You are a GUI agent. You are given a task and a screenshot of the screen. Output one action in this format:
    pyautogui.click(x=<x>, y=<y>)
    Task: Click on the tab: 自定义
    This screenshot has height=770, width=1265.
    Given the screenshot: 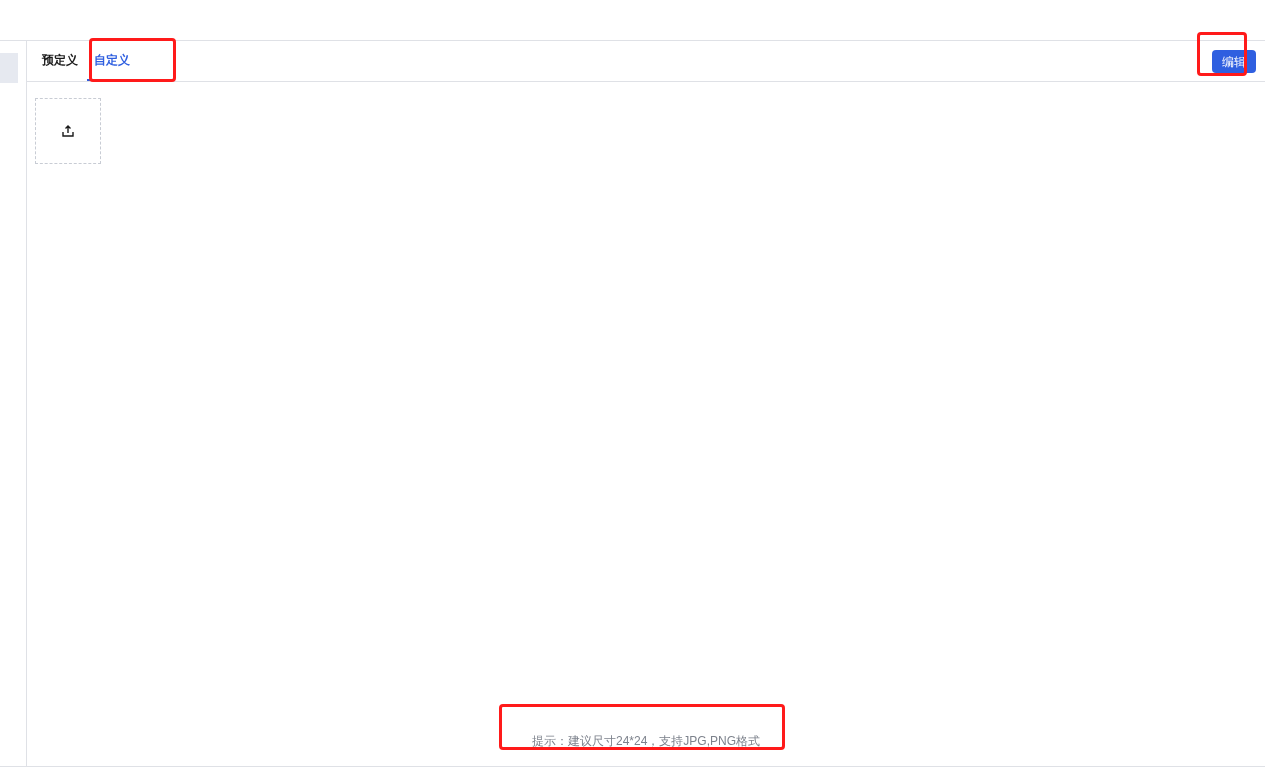 What is the action you would take?
    pyautogui.click(x=112, y=61)
    